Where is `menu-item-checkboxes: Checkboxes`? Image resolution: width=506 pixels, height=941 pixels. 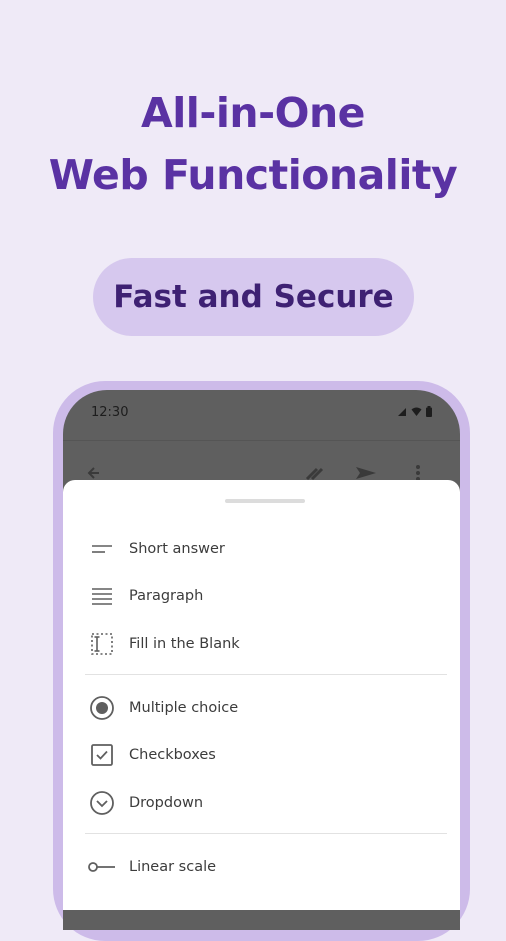
menu-item-checkboxes: Checkboxes is located at coordinates (265, 755).